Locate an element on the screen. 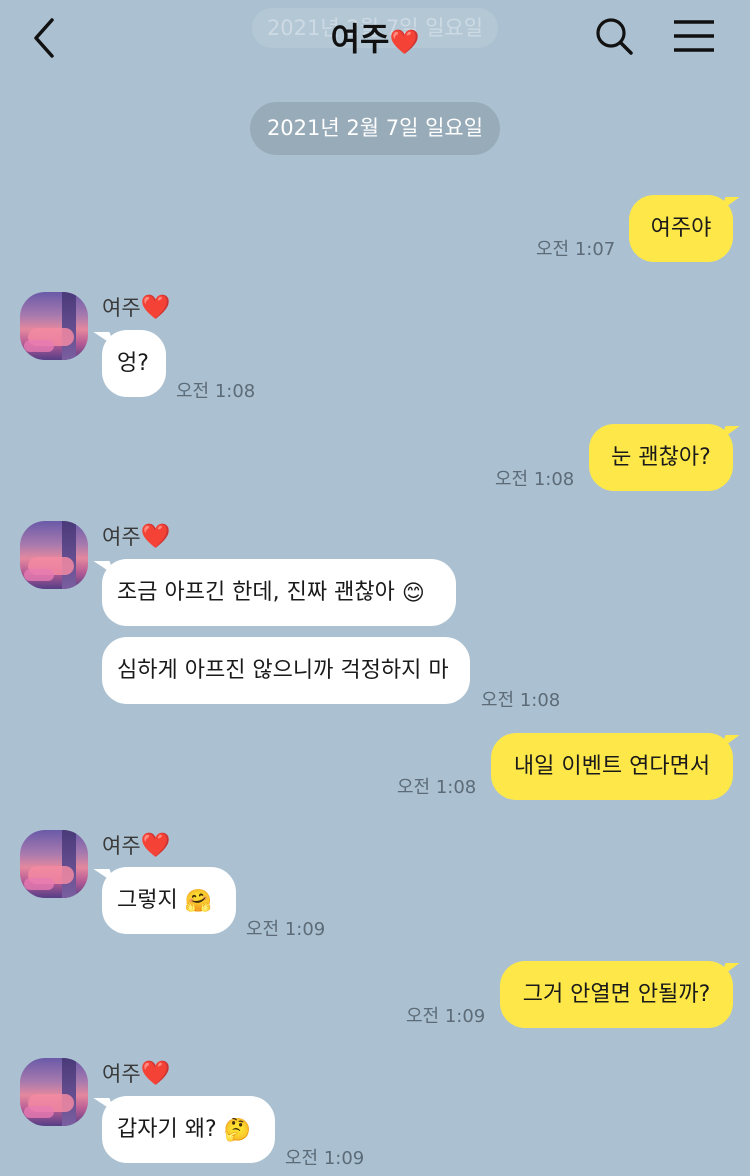  message-text: 그렇지 is located at coordinates (147, 900).